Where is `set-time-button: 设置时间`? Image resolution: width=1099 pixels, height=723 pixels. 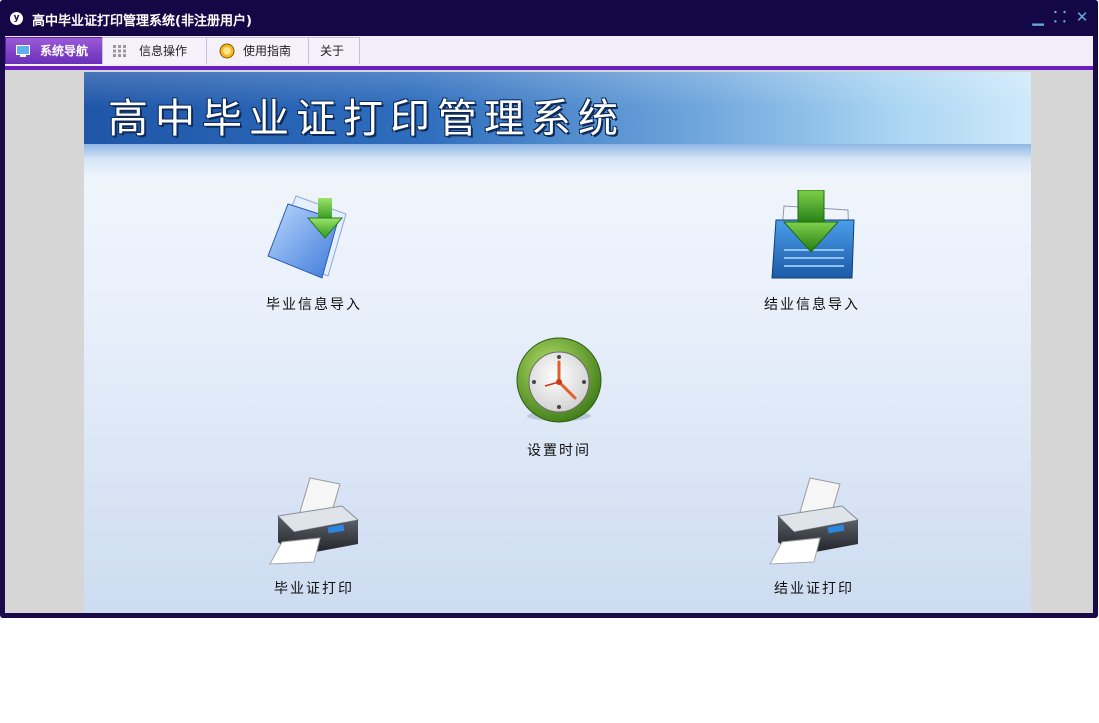
set-time-button: 设置时间 is located at coordinates (559, 398).